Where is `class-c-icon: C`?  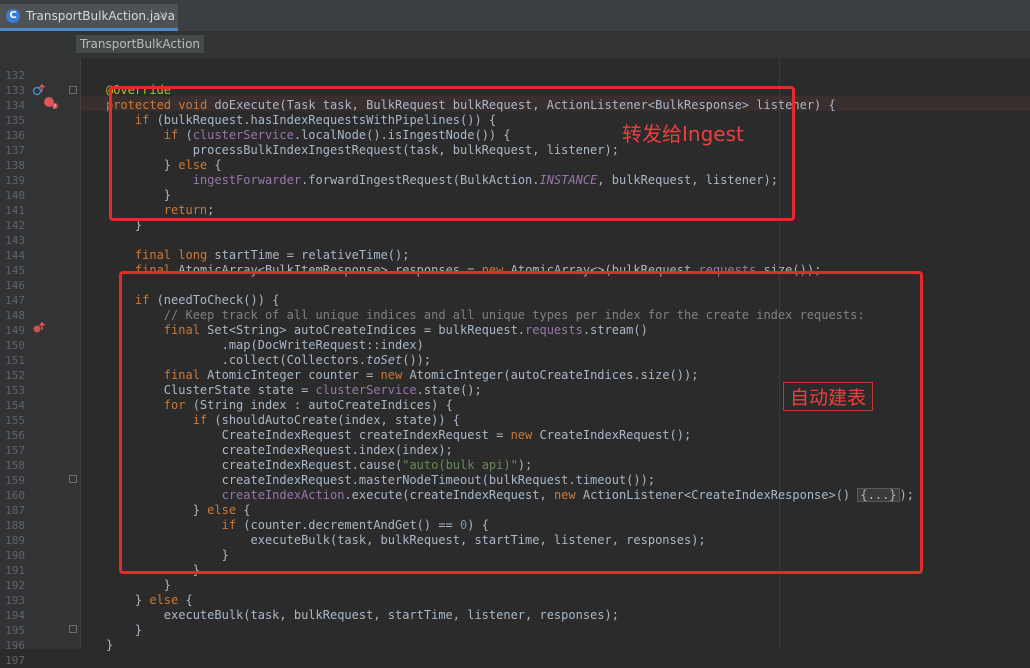
class-c-icon: C is located at coordinates (13, 16).